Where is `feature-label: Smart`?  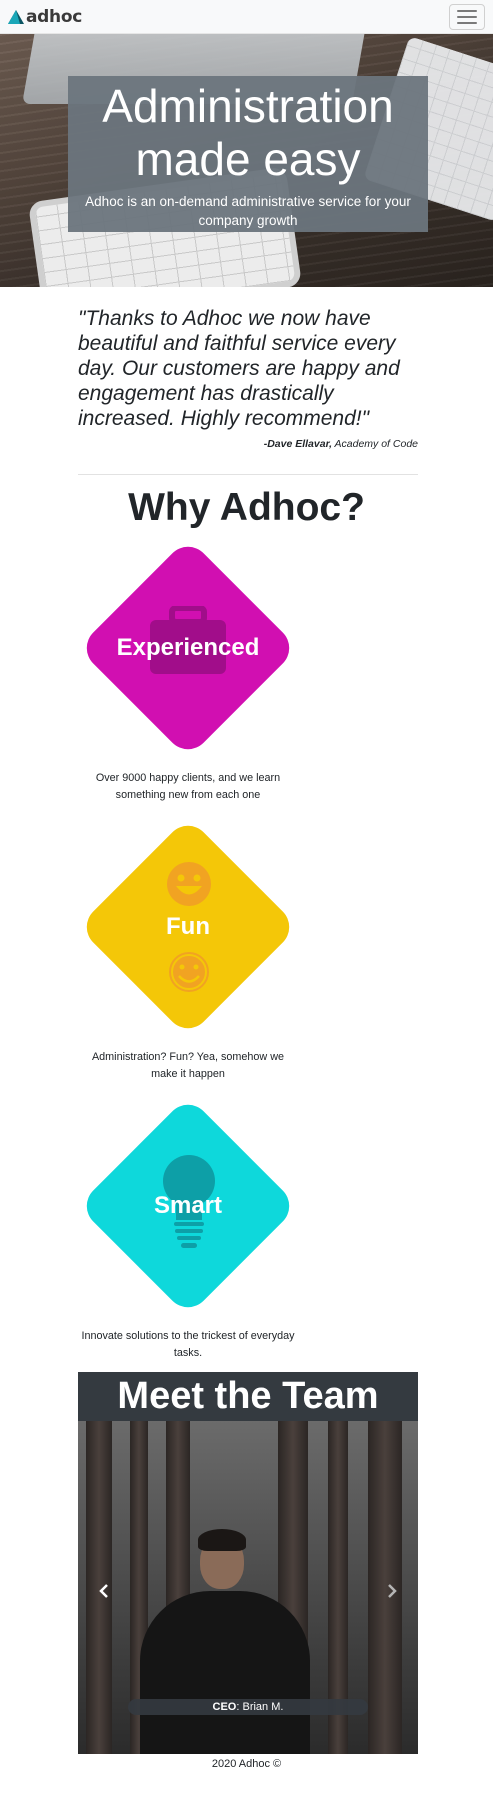
feature-label: Smart is located at coordinates (188, 1205).